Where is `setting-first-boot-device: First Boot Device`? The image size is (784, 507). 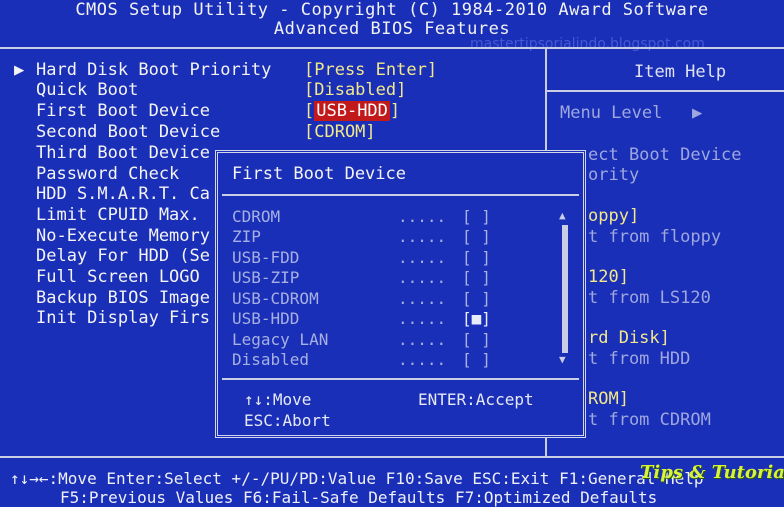 setting-first-boot-device: First Boot Device is located at coordinates (123, 111).